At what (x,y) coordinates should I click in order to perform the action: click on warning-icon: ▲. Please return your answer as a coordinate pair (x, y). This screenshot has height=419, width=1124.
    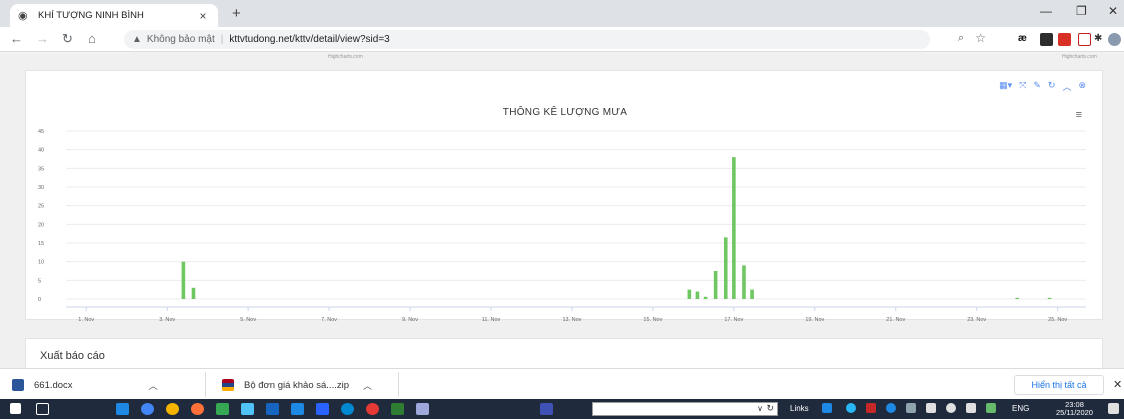
    Looking at the image, I should click on (137, 39).